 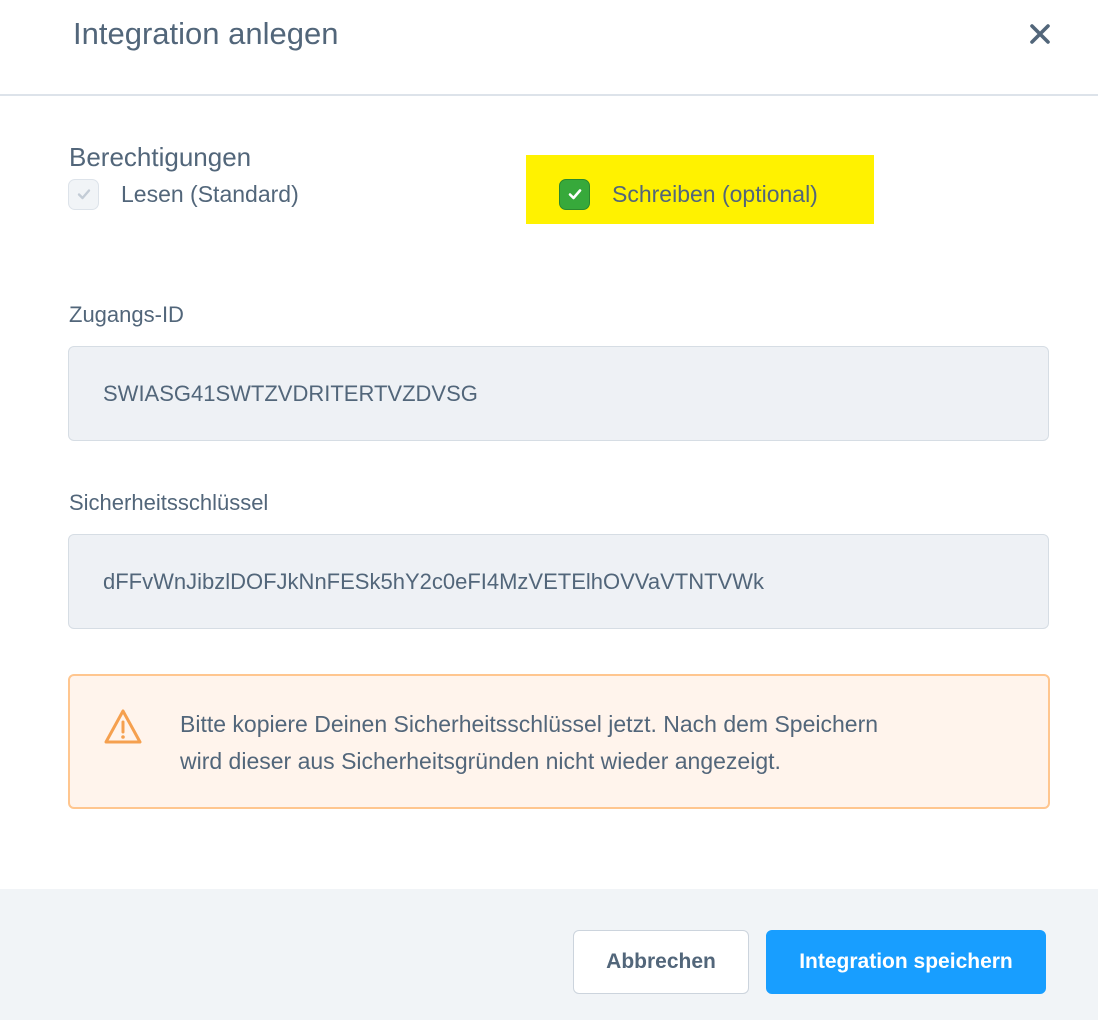 I want to click on modal-footer: Abbrechen Integration speichern, so click(x=549, y=954).